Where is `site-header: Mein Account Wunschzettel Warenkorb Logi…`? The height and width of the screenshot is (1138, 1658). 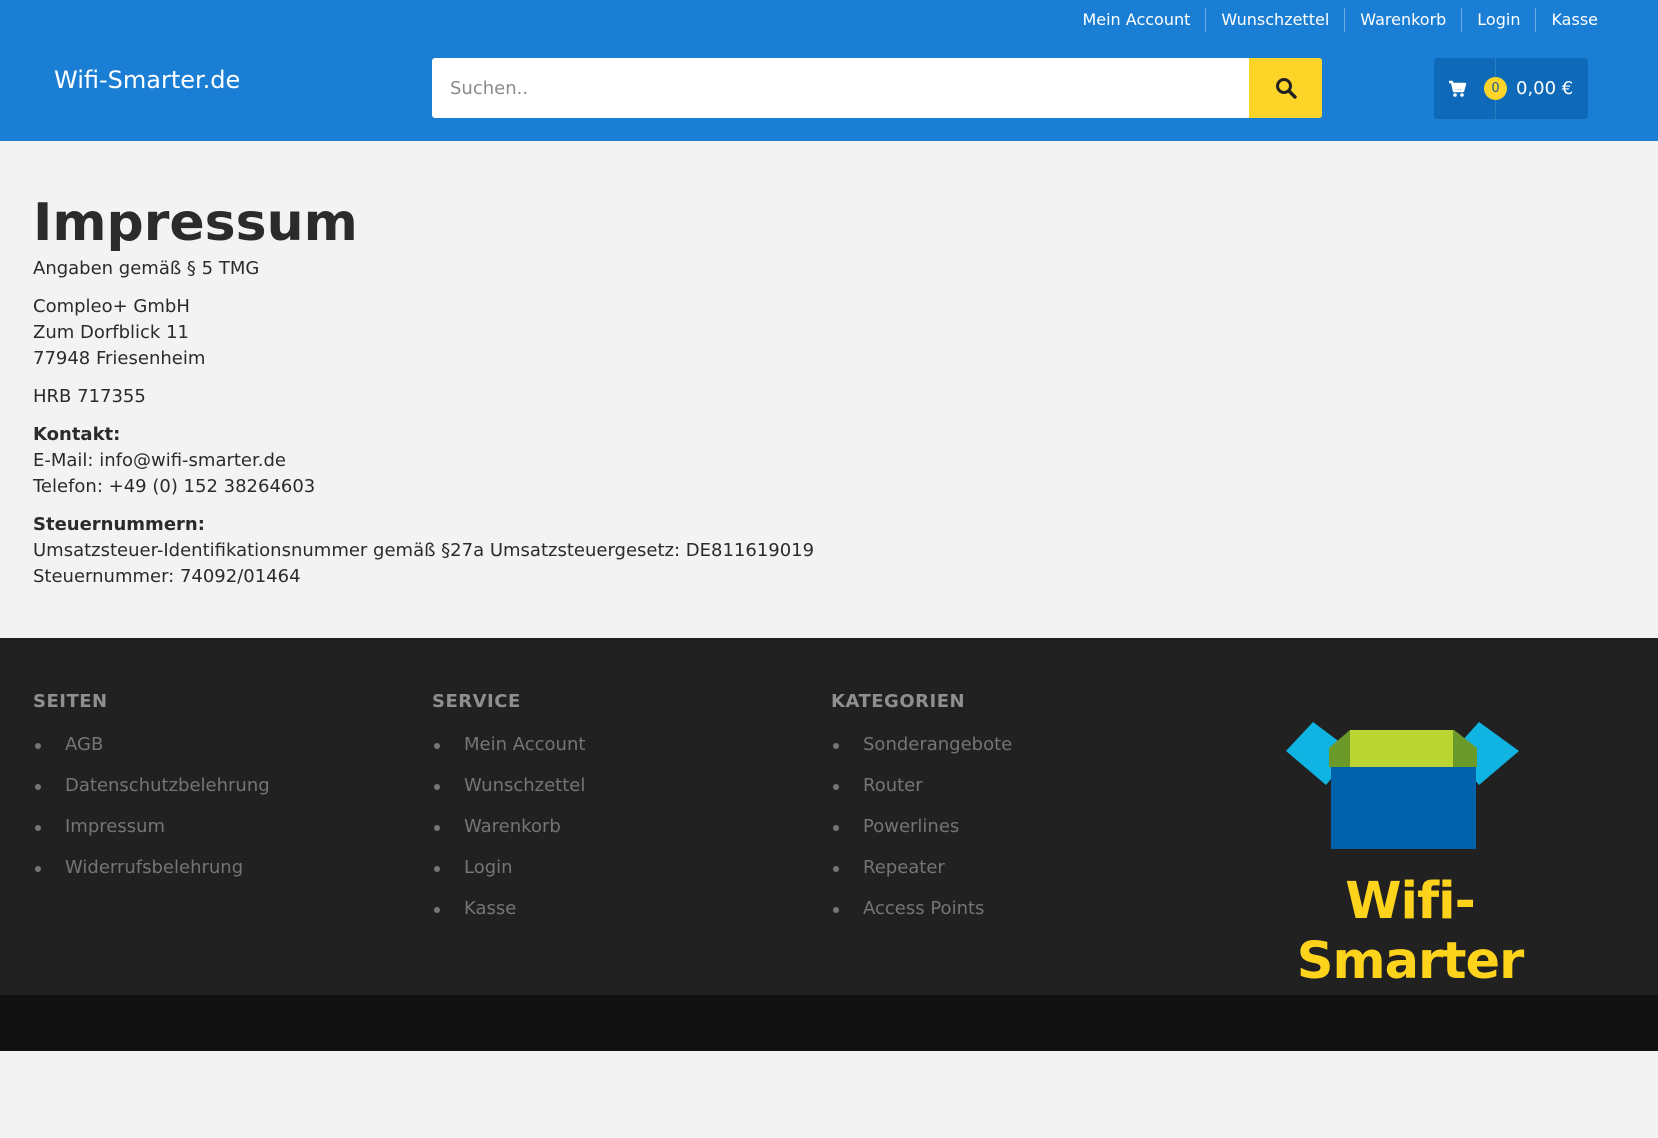 site-header: Mein Account Wunschzettel Warenkorb Logi… is located at coordinates (829, 70).